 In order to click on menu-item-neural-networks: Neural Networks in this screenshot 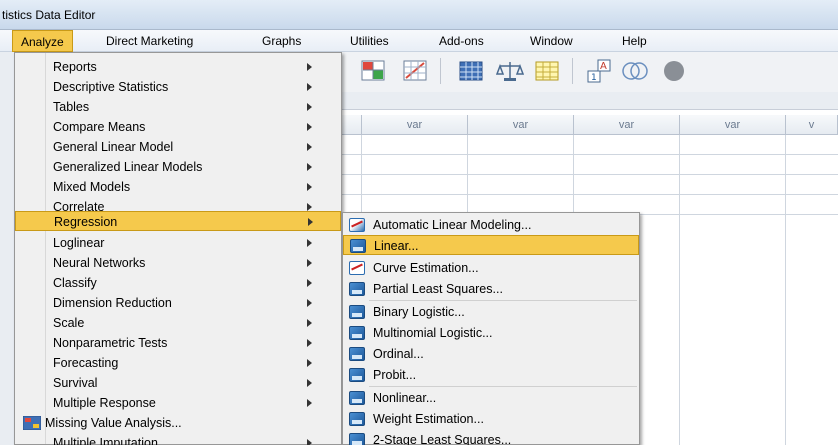, I will do `click(178, 263)`.